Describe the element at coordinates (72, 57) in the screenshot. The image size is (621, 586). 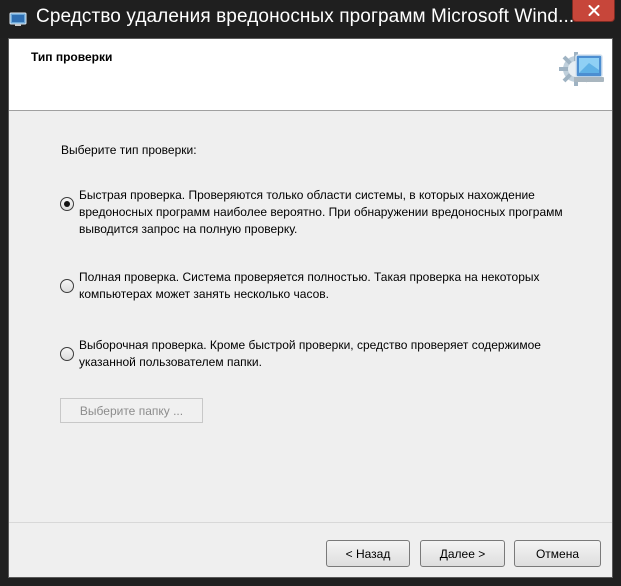
I see `page-title: Тип проверки` at that location.